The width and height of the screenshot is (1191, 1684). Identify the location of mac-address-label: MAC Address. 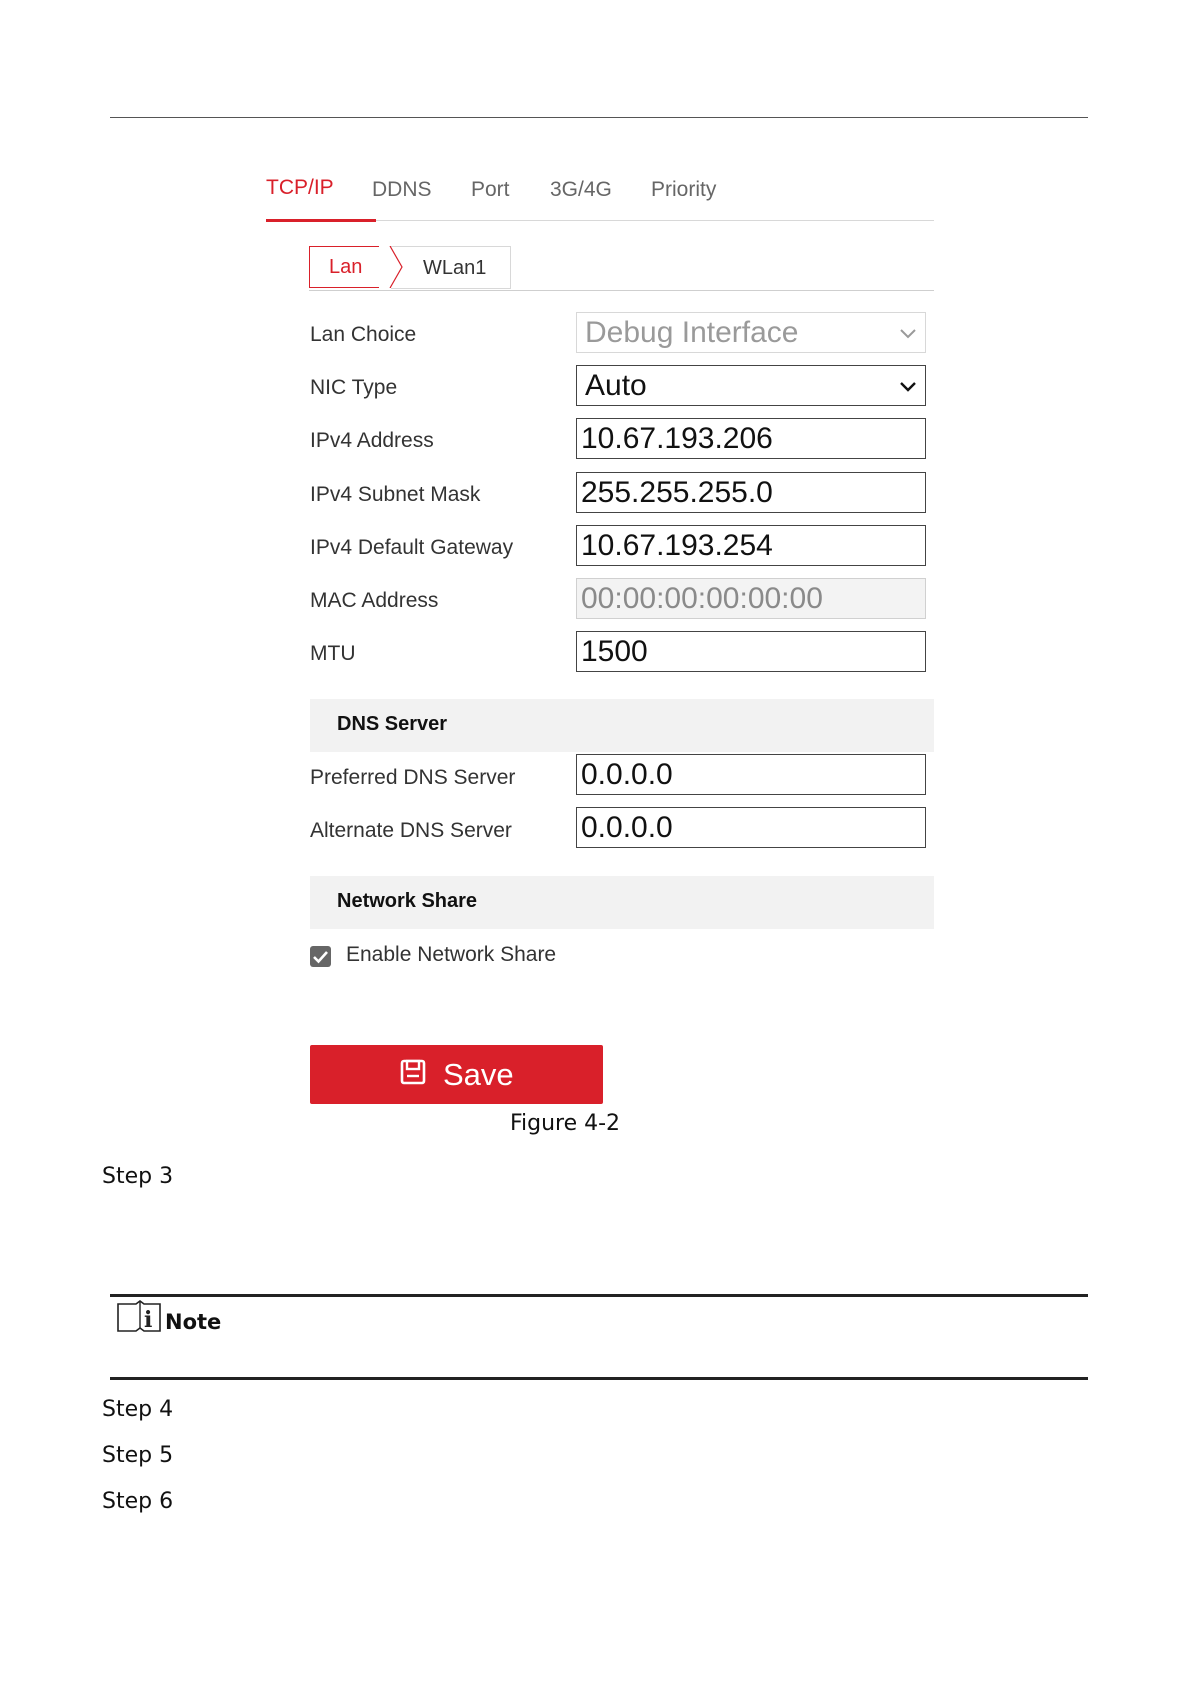
(374, 600).